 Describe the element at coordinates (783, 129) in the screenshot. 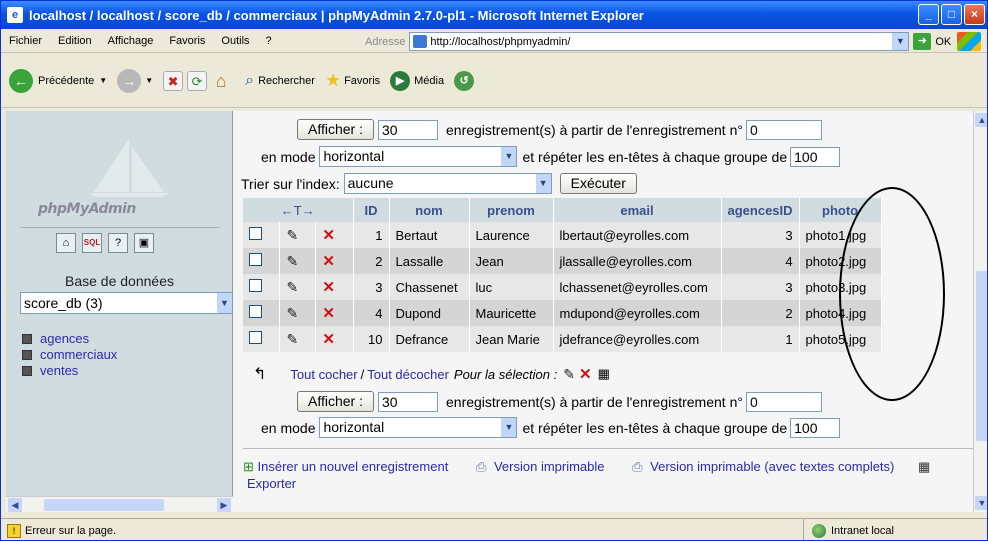

I see `from-input: 0` at that location.